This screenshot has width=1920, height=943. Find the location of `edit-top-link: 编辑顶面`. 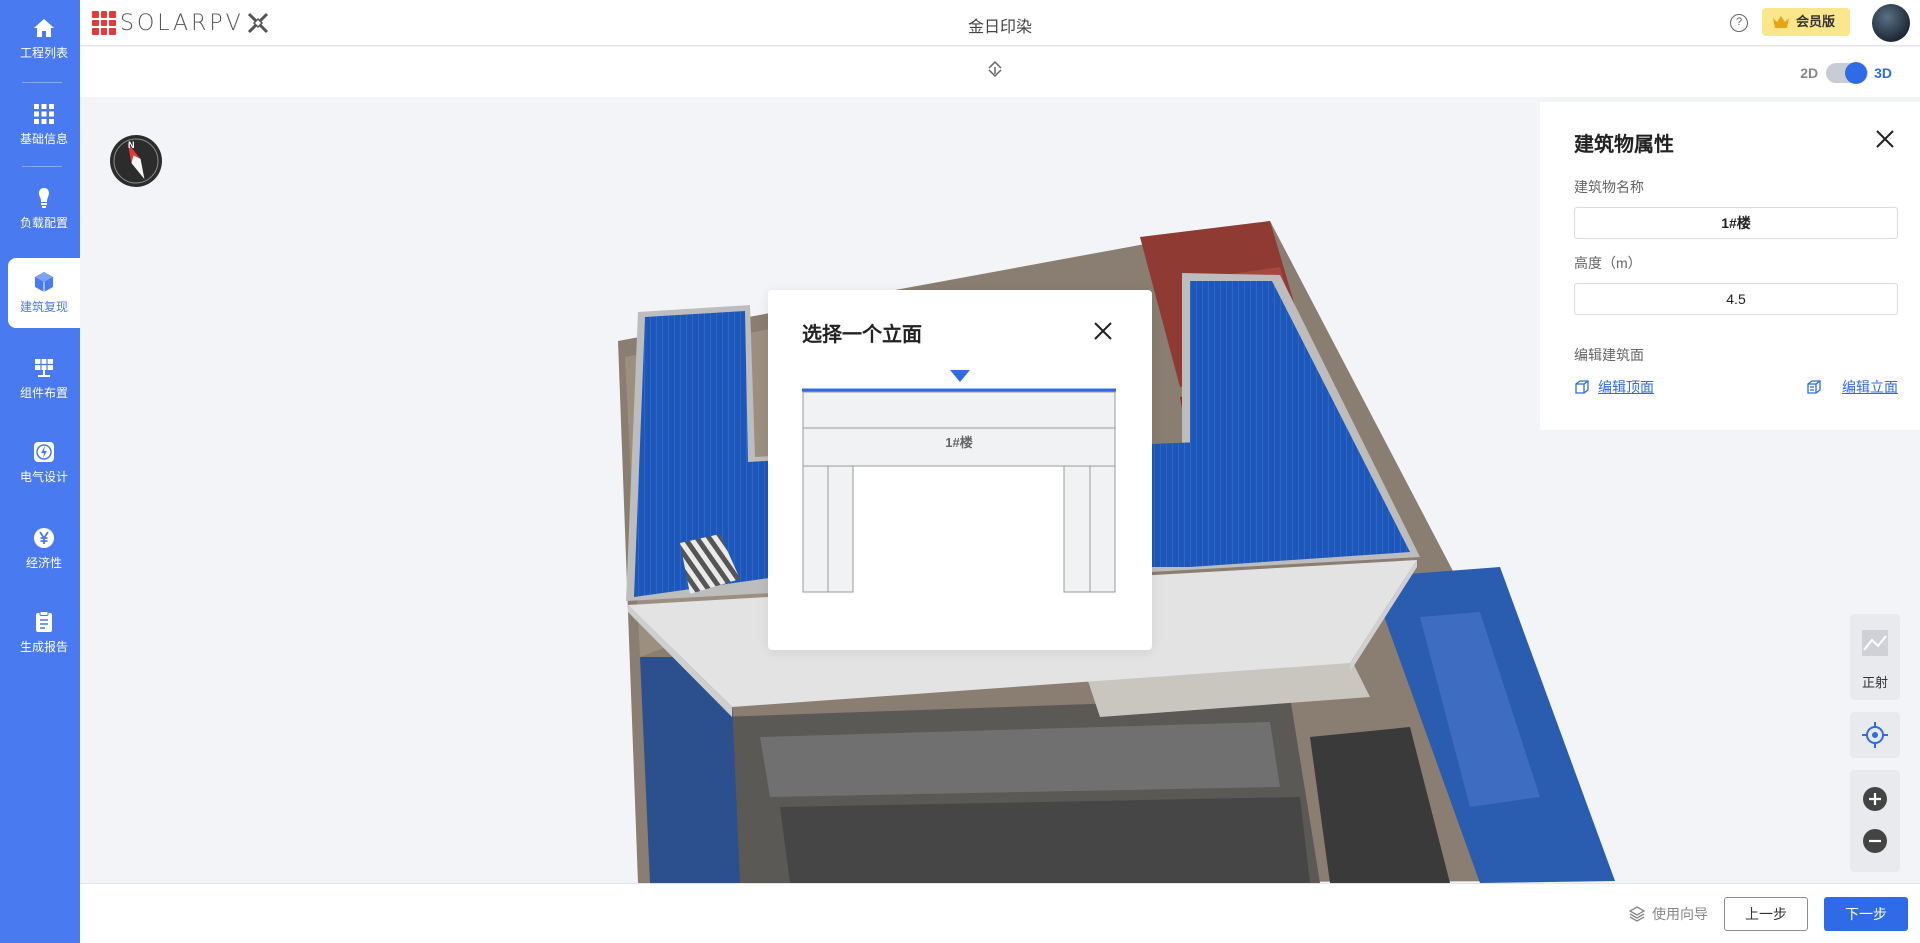

edit-top-link: 编辑顶面 is located at coordinates (1614, 387).